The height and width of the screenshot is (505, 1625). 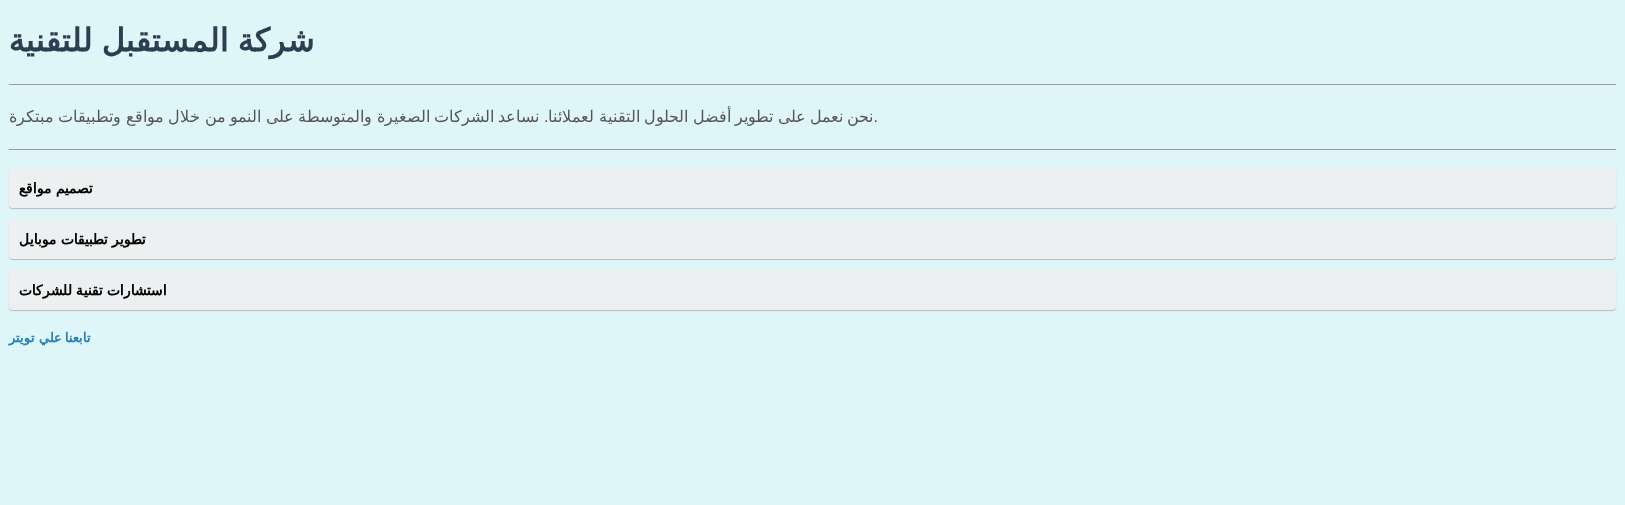 I want to click on description: نحن نعمل على تطوير أفضل الحلول التقنية لعملائنا. نساعد الشركات الصغيرة والمتوسطة على النمو من خلال مواقع وتطبيقات مبتكرة., so click(x=443, y=117).